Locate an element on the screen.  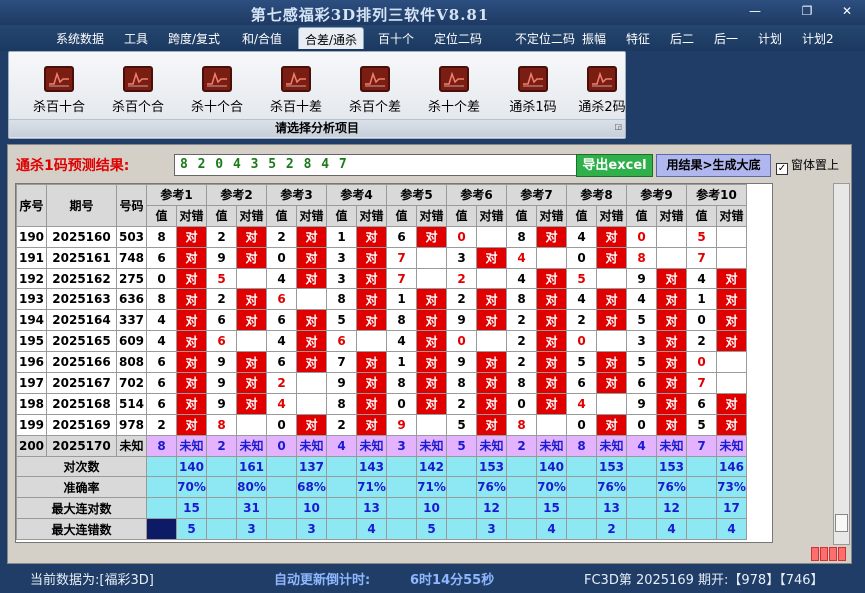
ribbon-button-6: 通杀1码 is located at coordinates (533, 90).